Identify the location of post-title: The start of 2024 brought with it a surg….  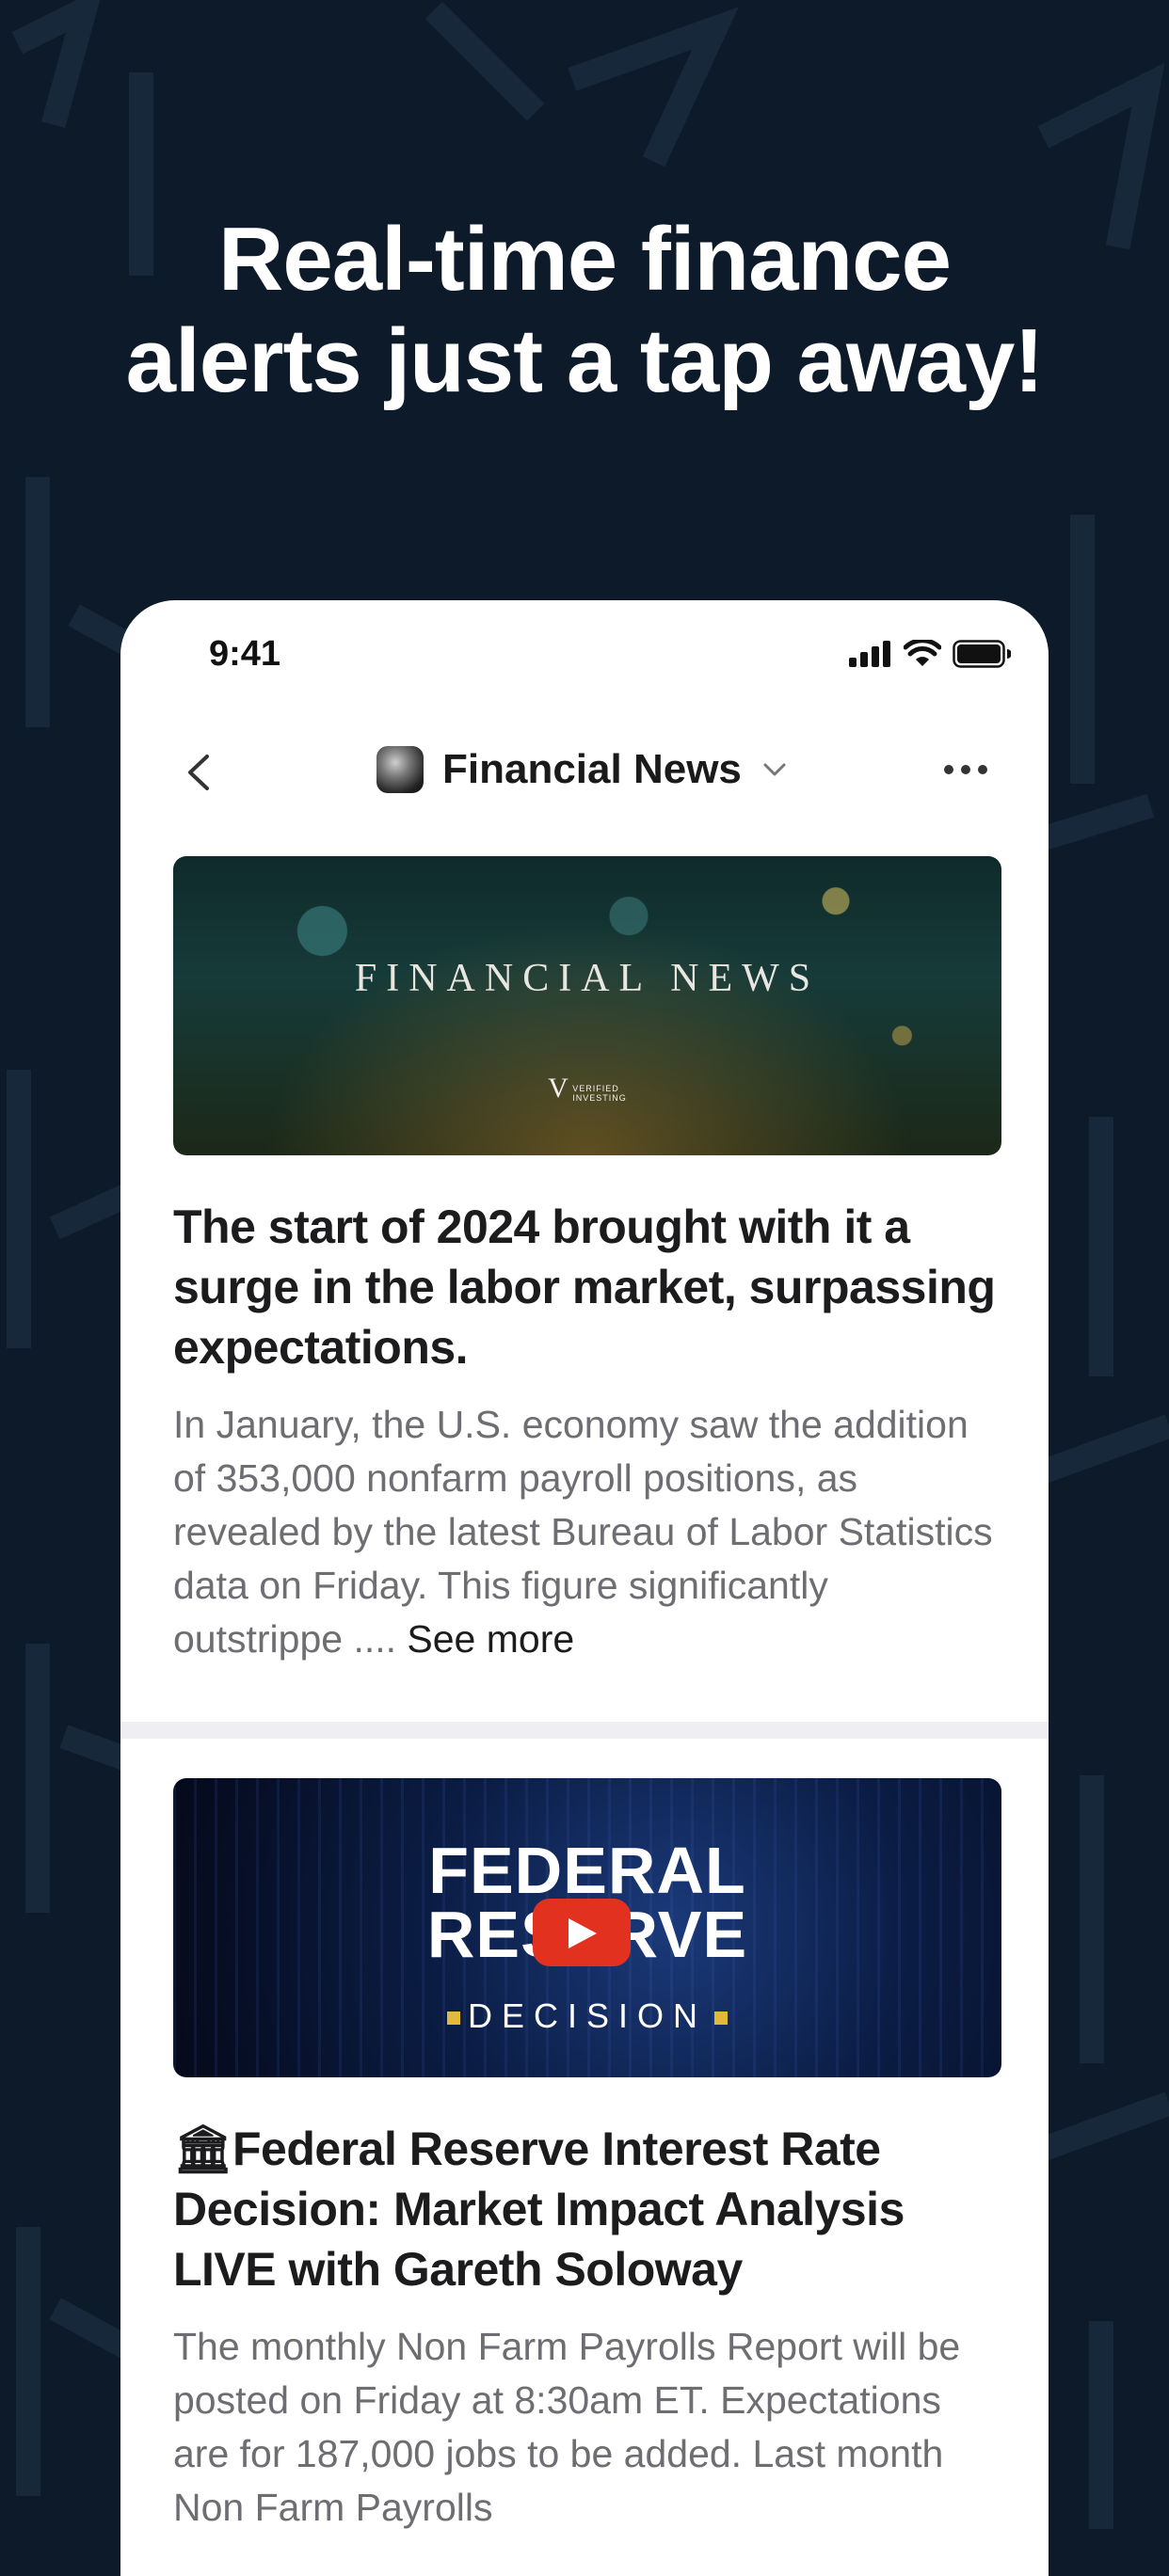
(587, 1287).